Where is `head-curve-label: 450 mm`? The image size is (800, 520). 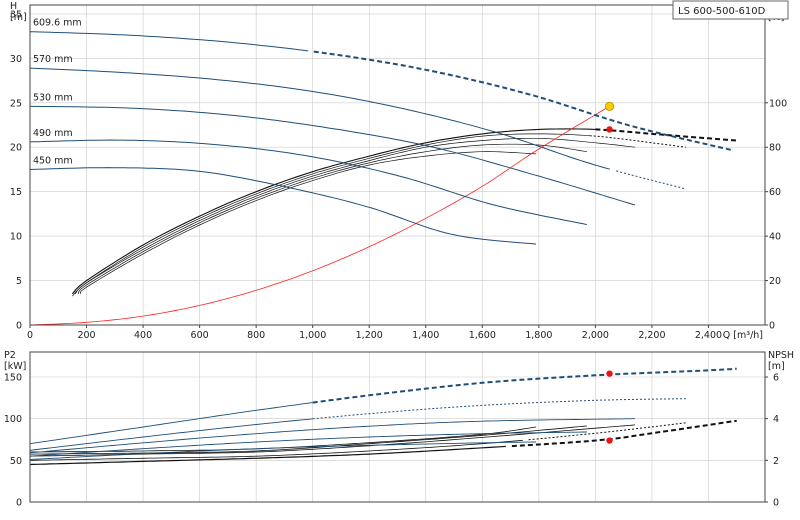
head-curve-label: 450 mm is located at coordinates (53, 160).